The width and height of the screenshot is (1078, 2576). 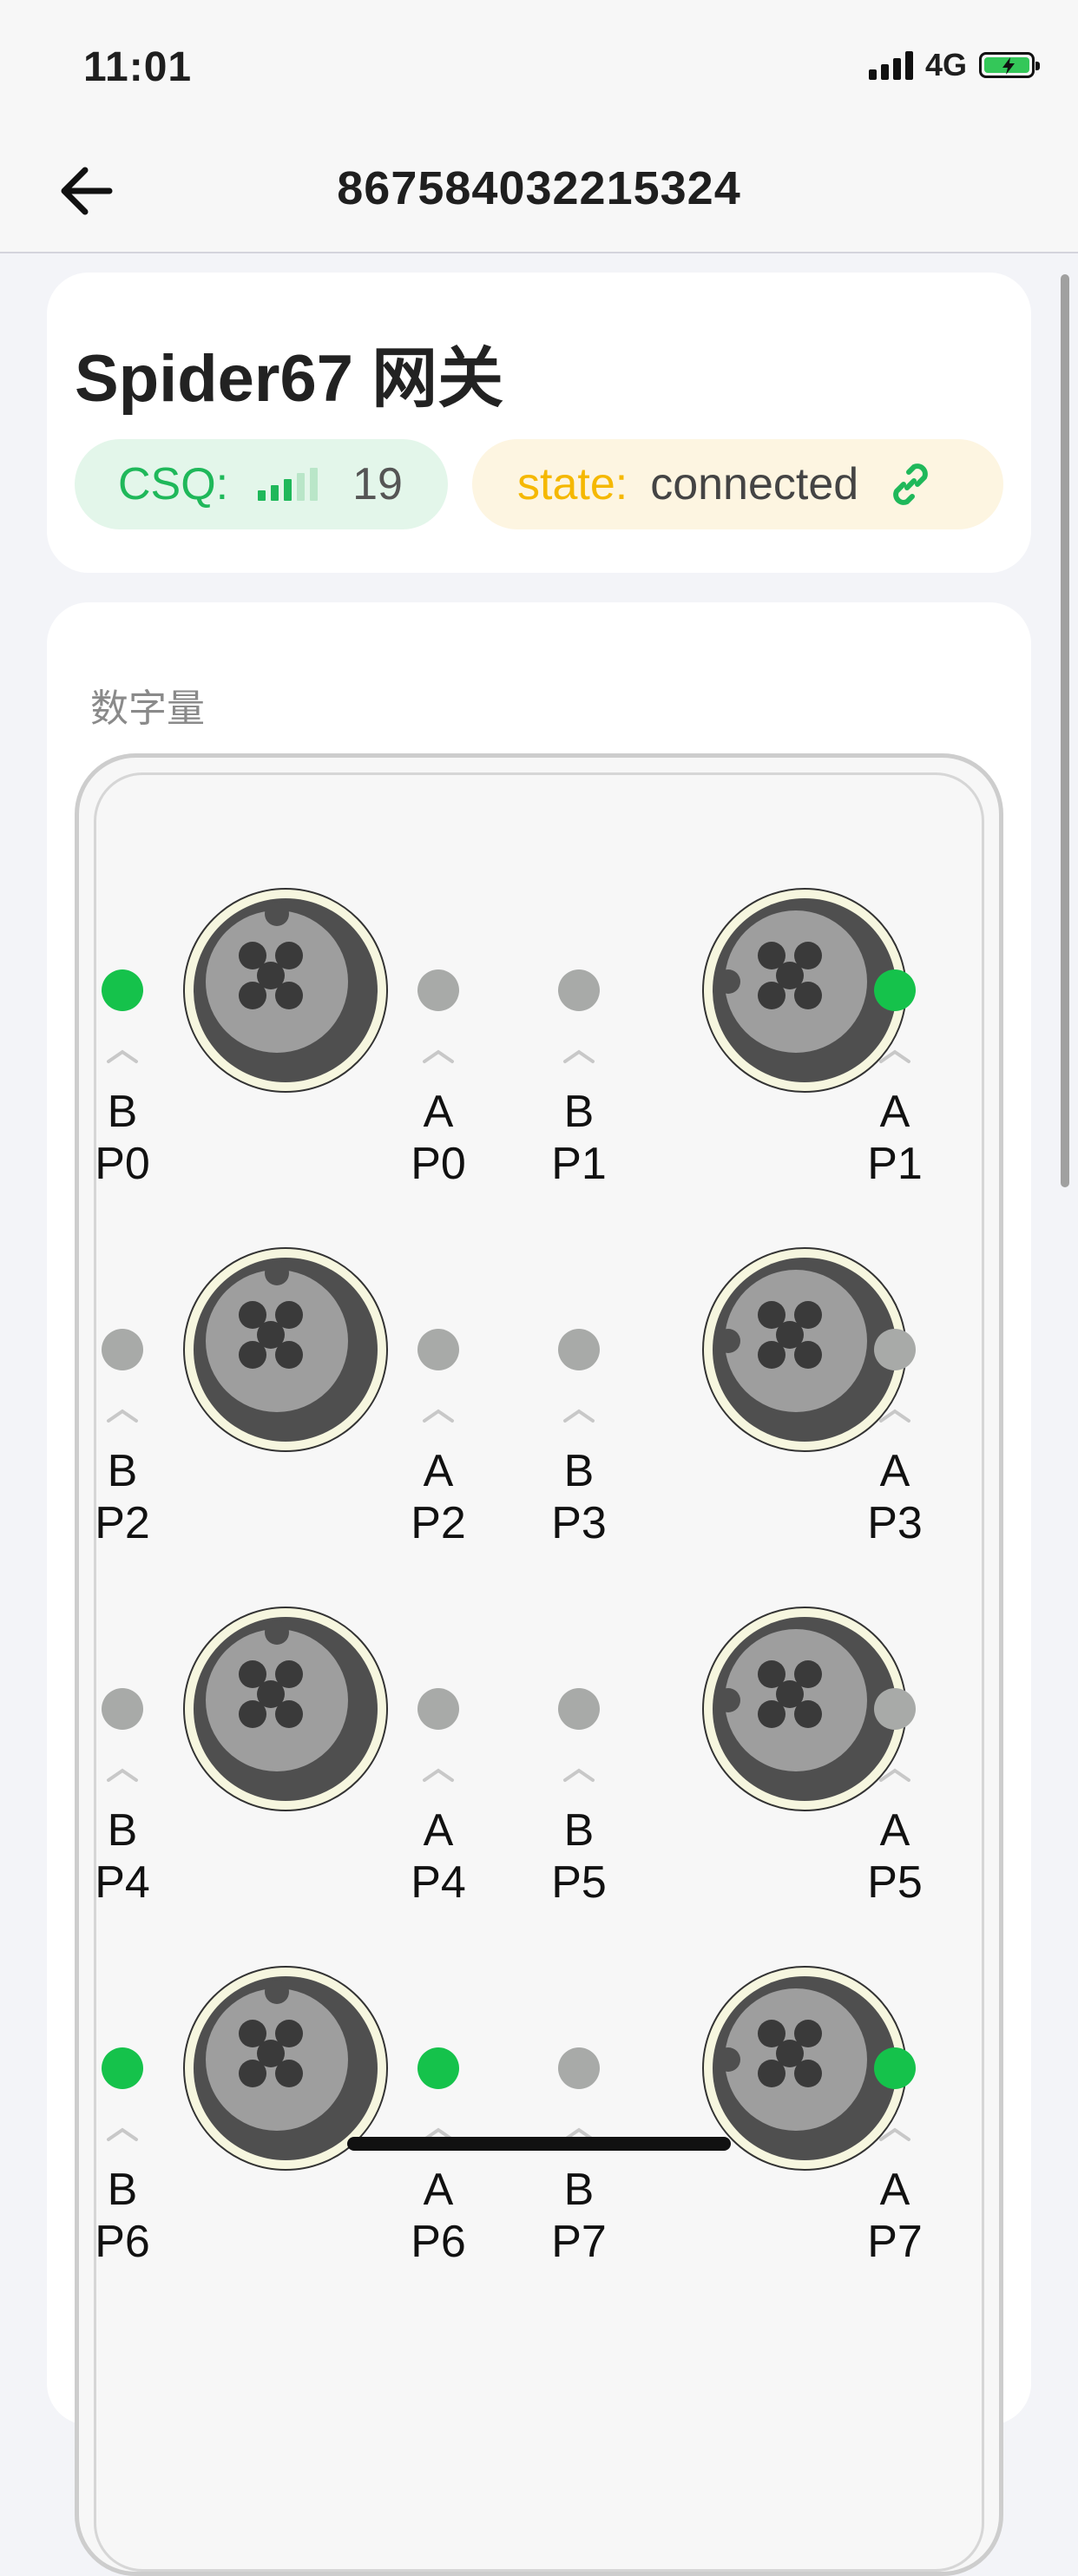 What do you see at coordinates (778, 1780) in the screenshot?
I see `port-p5: B P5 A P5` at bounding box center [778, 1780].